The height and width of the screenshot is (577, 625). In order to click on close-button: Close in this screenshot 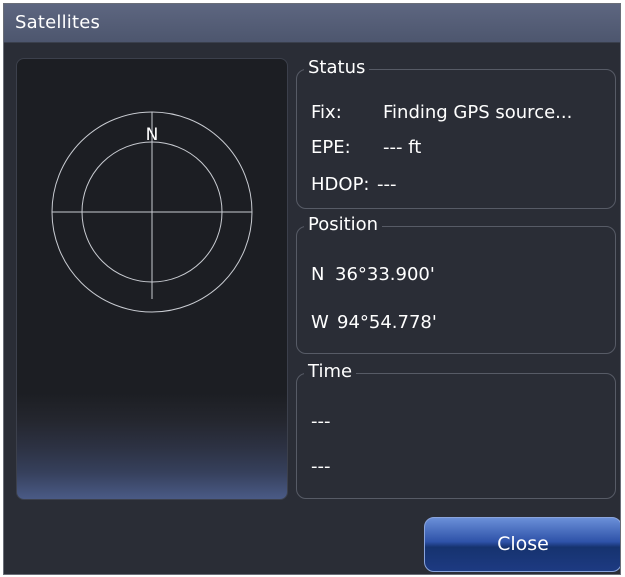, I will do `click(522, 544)`.